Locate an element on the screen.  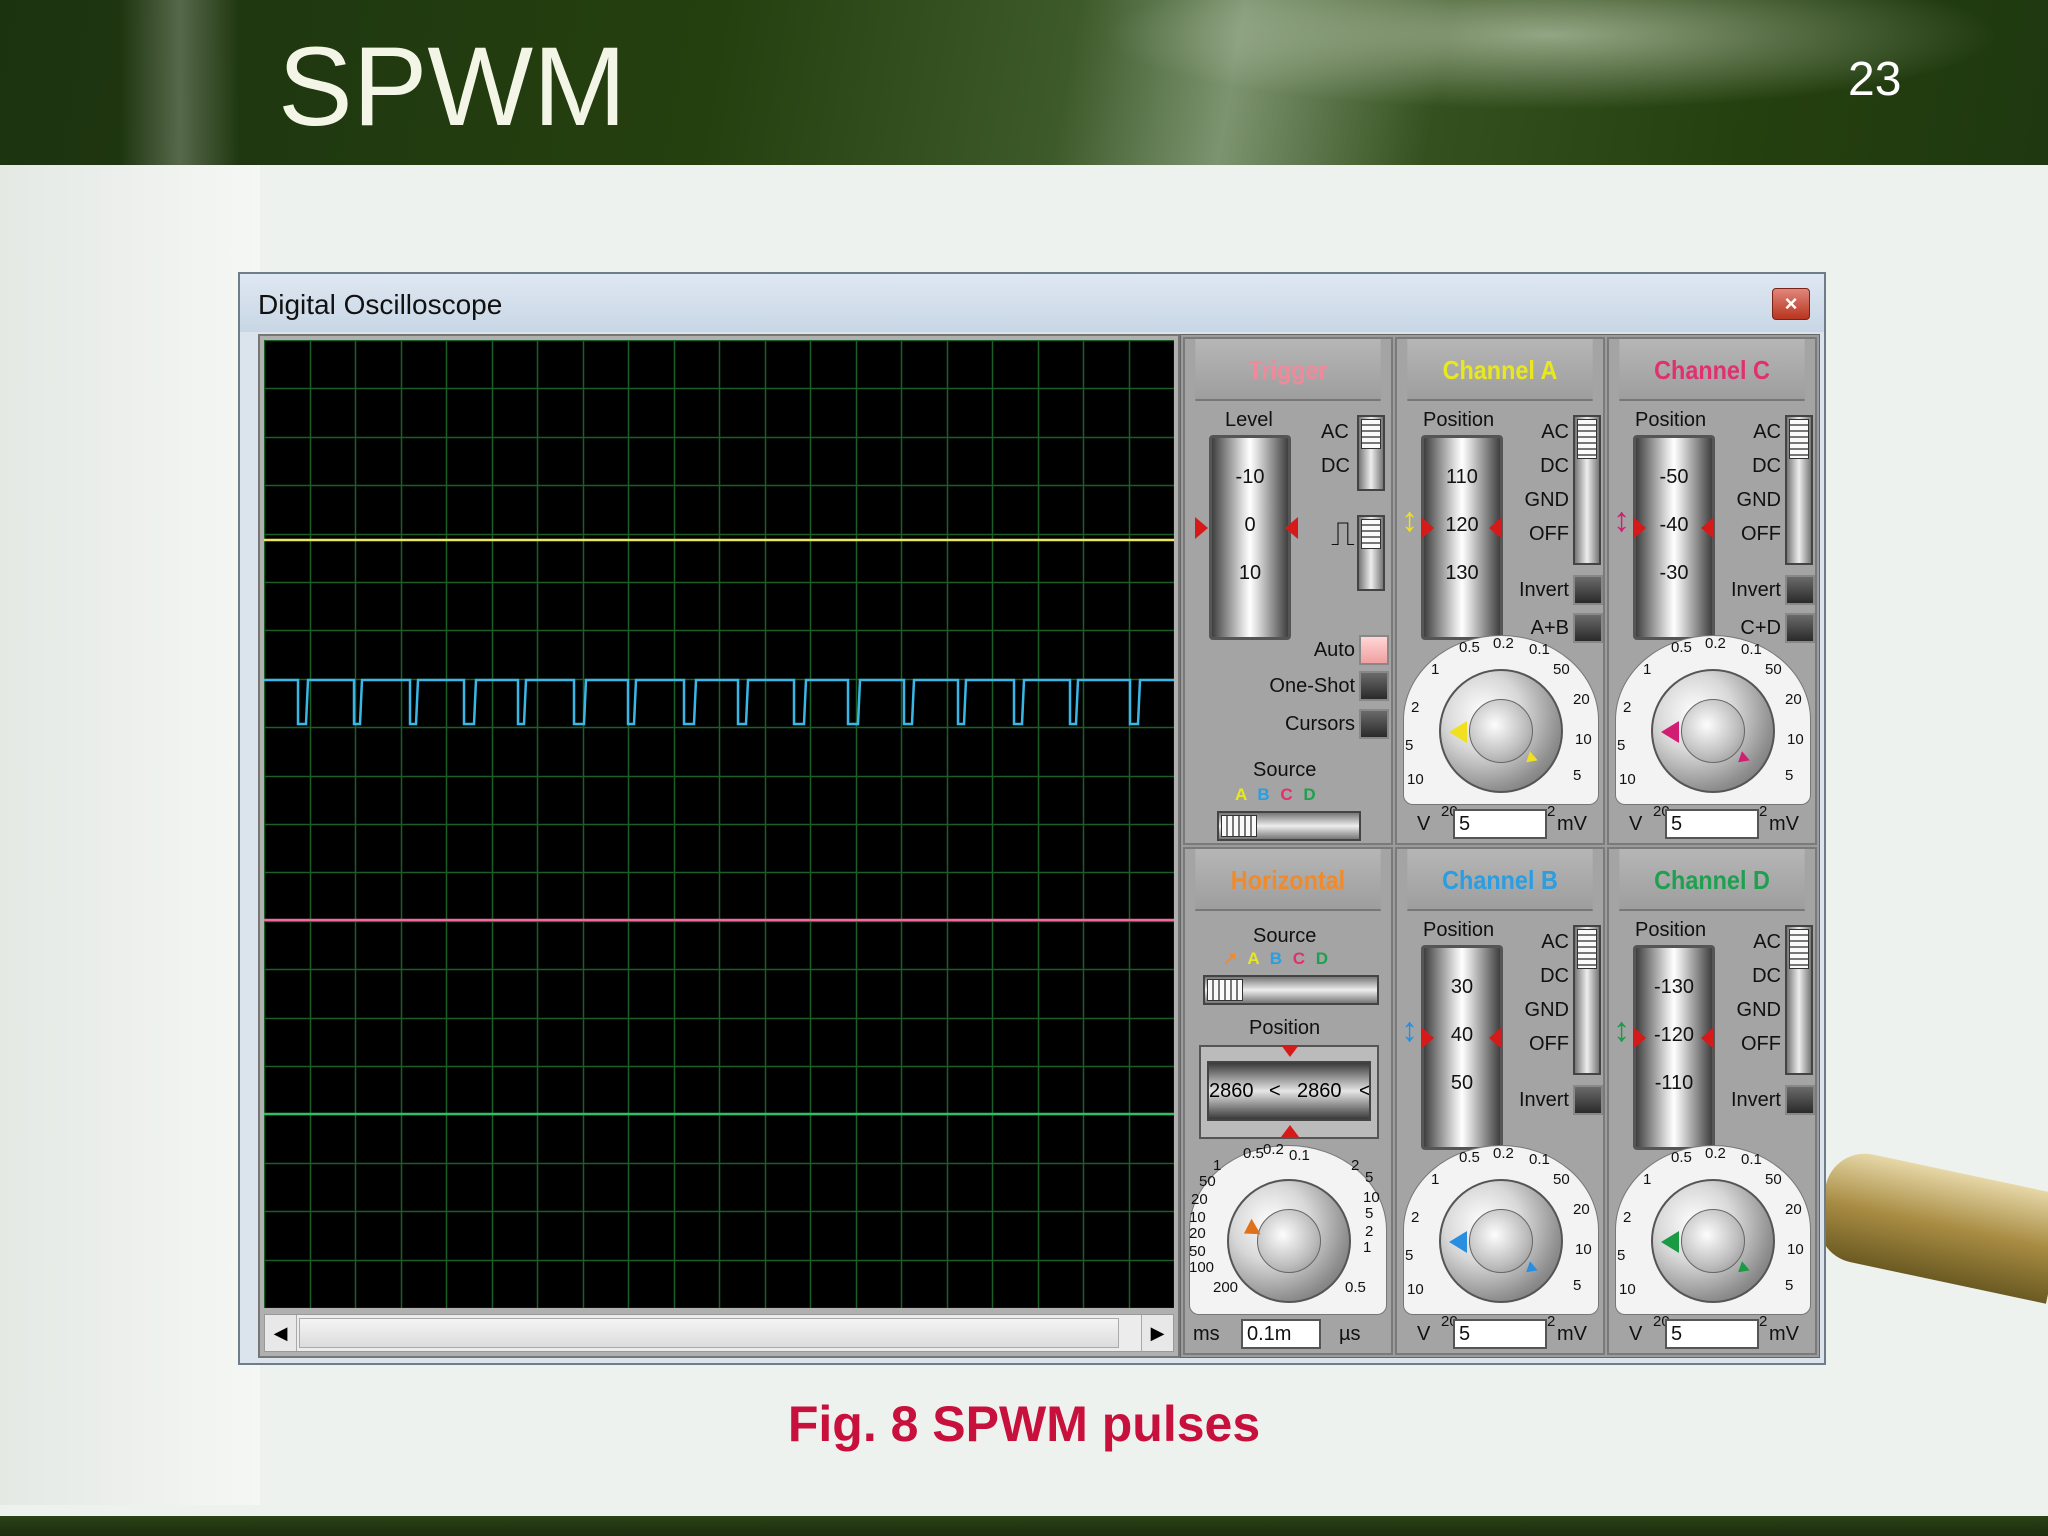
channel-d-unit-right: mV is located at coordinates (1784, 1334).